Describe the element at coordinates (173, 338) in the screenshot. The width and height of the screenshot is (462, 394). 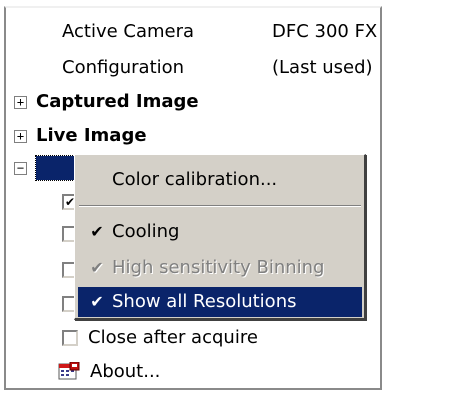
I see `checkbox-label: Close after acquire` at that location.